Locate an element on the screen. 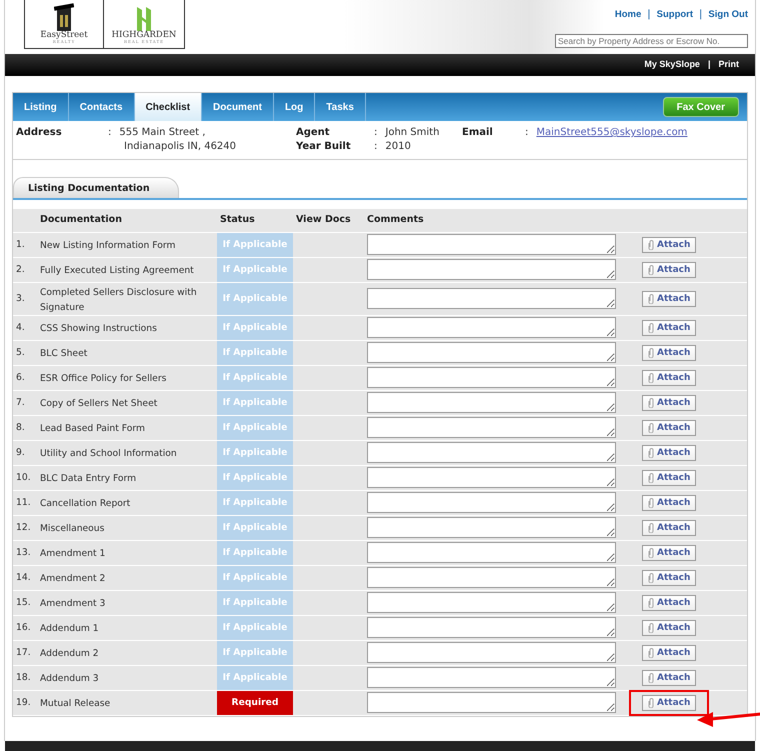 Image resolution: width=760 pixels, height=751 pixels. tab: Checklist is located at coordinates (168, 107).